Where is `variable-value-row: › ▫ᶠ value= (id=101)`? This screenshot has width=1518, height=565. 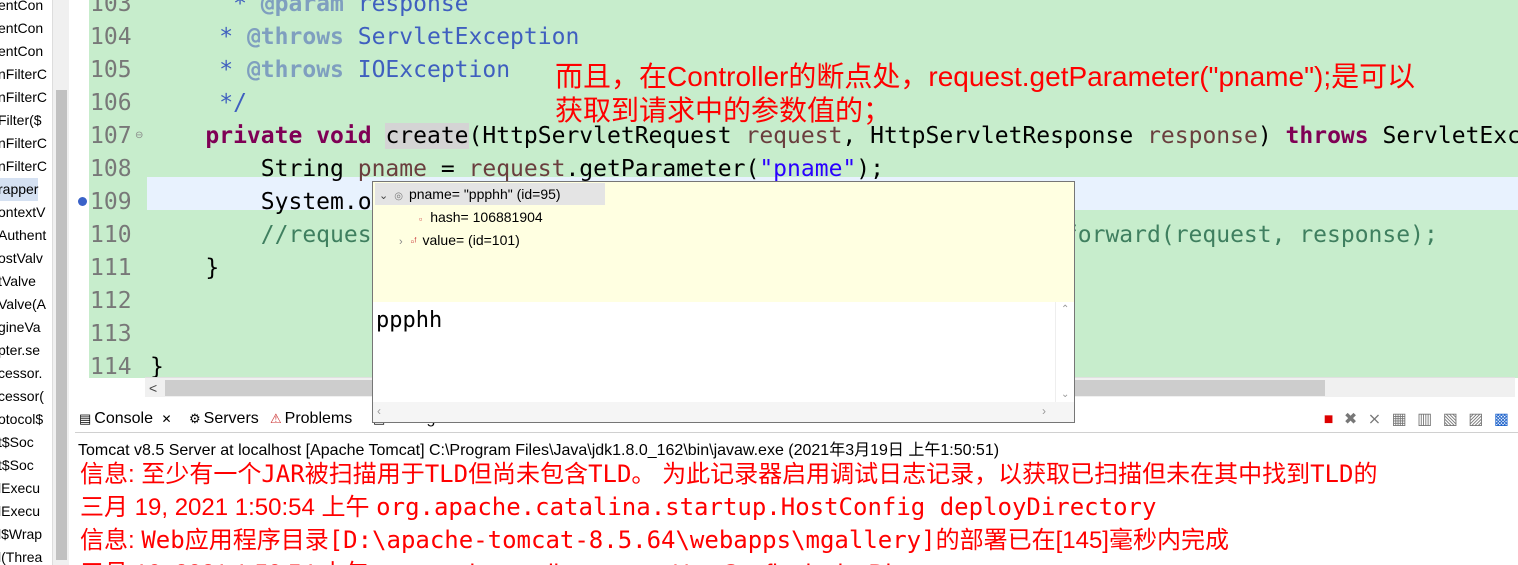
variable-value-row: › ▫ᶠ value= (id=101) is located at coordinates (459, 240).